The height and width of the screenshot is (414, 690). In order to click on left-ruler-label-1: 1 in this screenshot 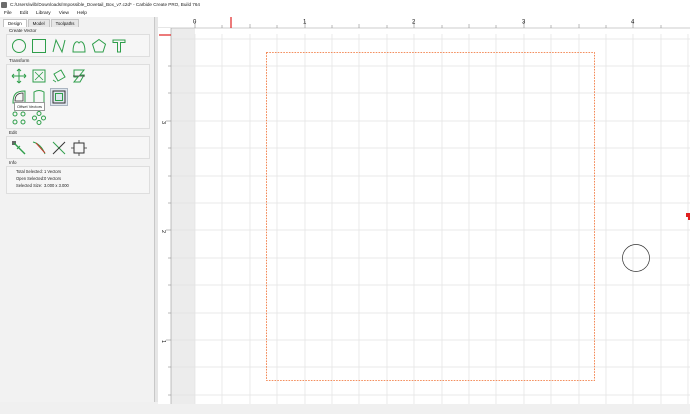, I will do `click(163, 341)`.